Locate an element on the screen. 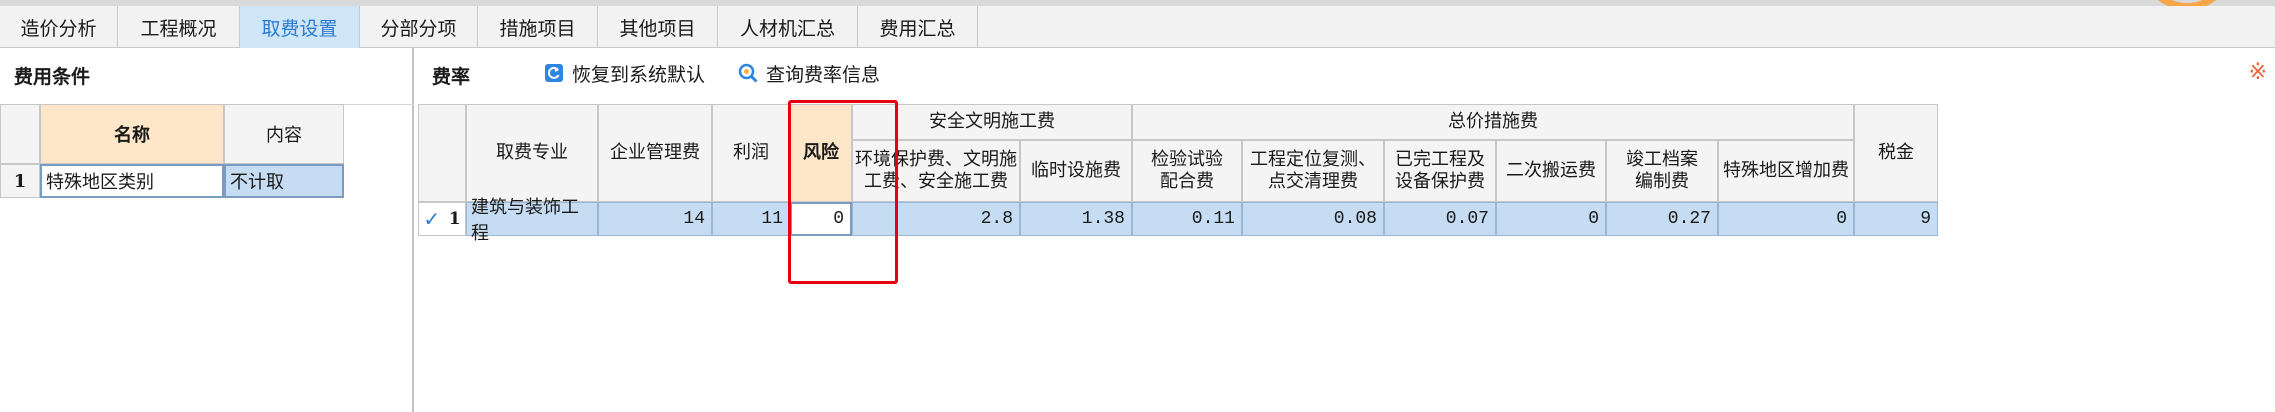 This screenshot has height=412, width=2275. header-total-measures-group: 总价措施费 is located at coordinates (1493, 122).